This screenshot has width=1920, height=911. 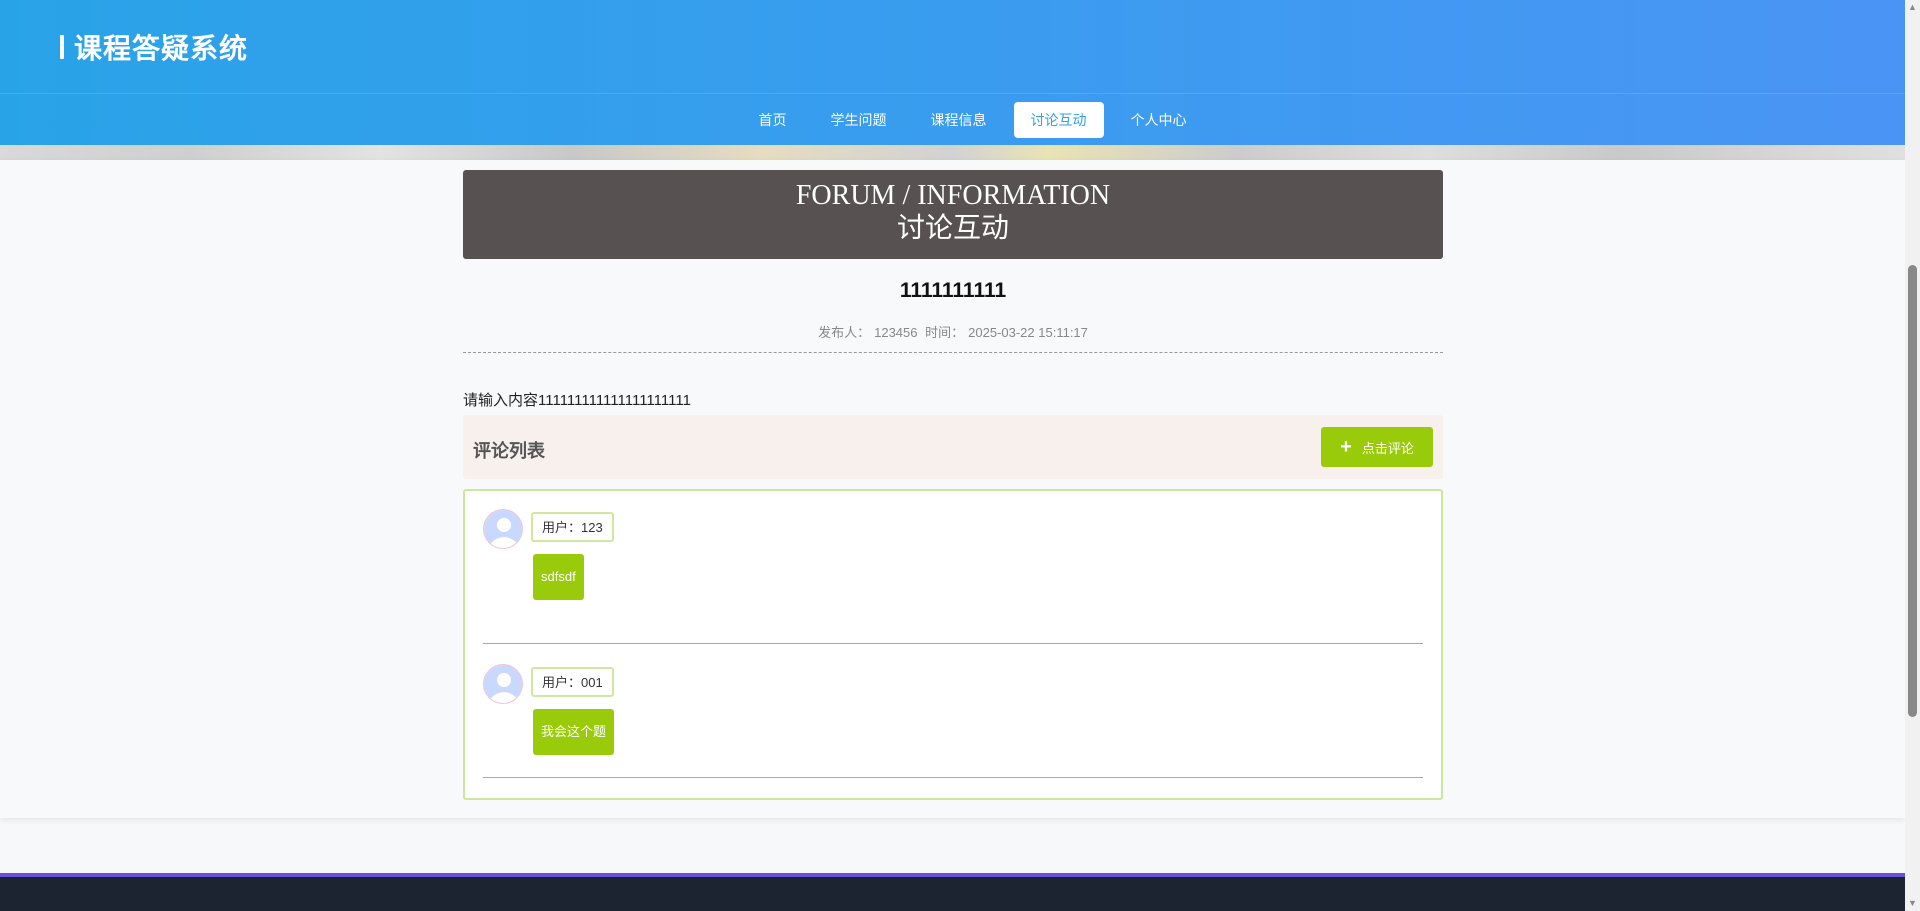 What do you see at coordinates (953, 352) in the screenshot?
I see `post-divider` at bounding box center [953, 352].